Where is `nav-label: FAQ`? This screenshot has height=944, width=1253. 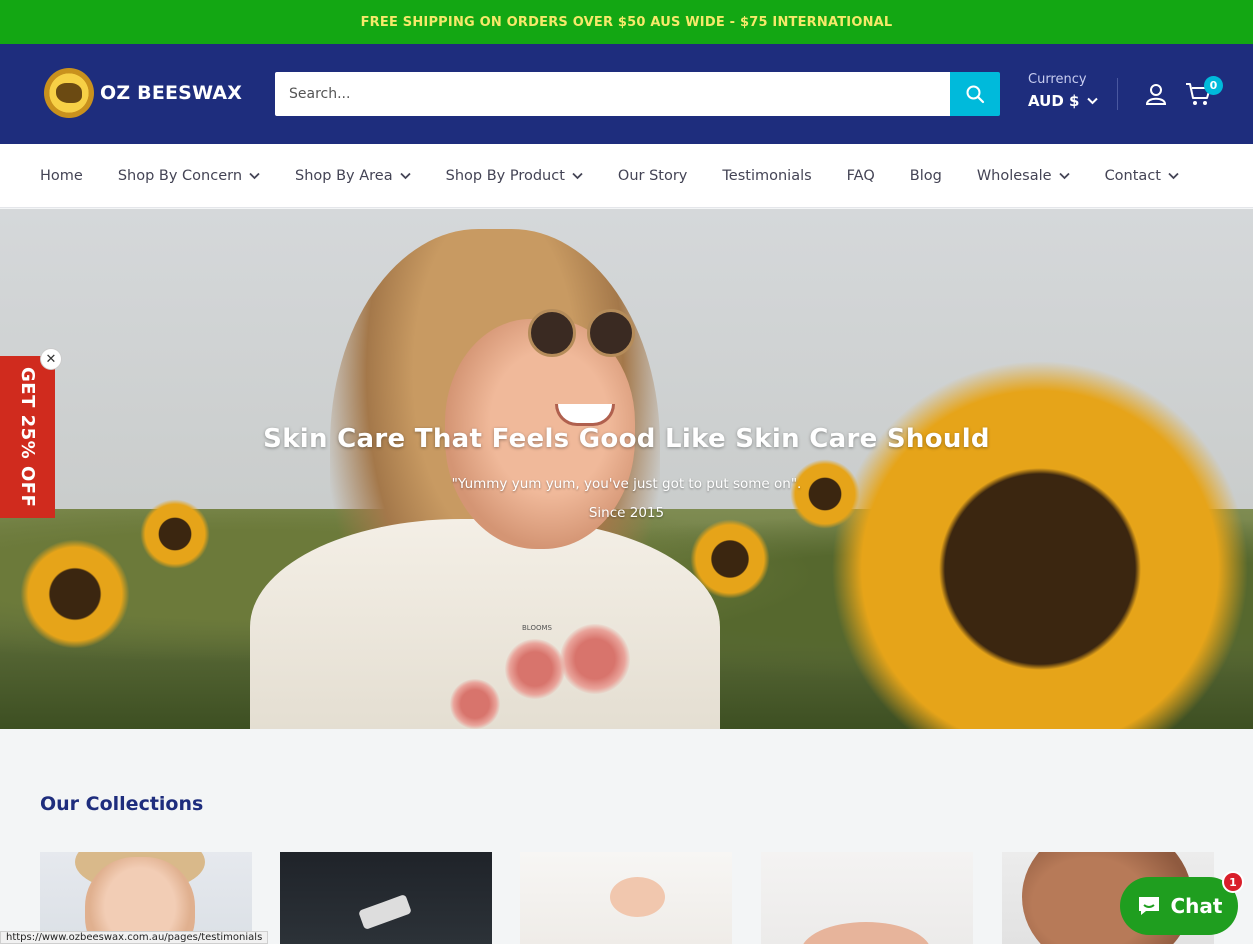
nav-label: FAQ is located at coordinates (860, 175).